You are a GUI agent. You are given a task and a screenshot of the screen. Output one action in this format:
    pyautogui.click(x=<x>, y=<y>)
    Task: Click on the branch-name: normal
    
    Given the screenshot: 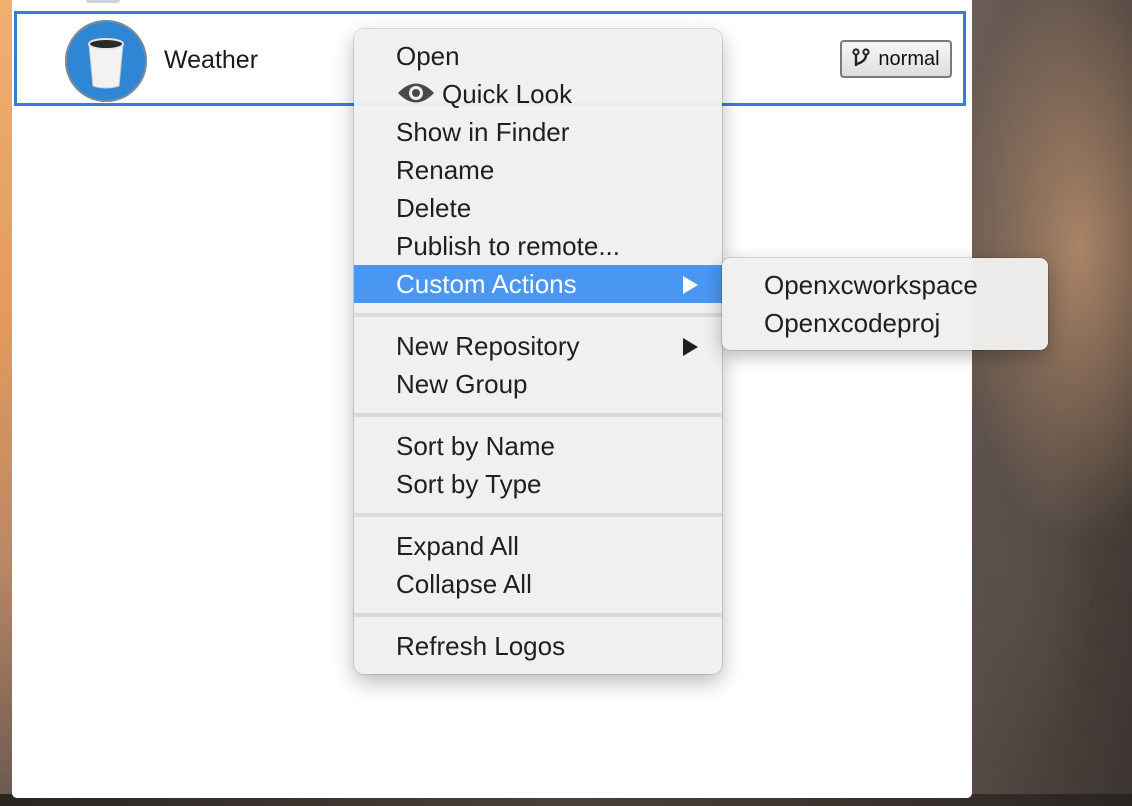 What is the action you would take?
    pyautogui.click(x=909, y=58)
    